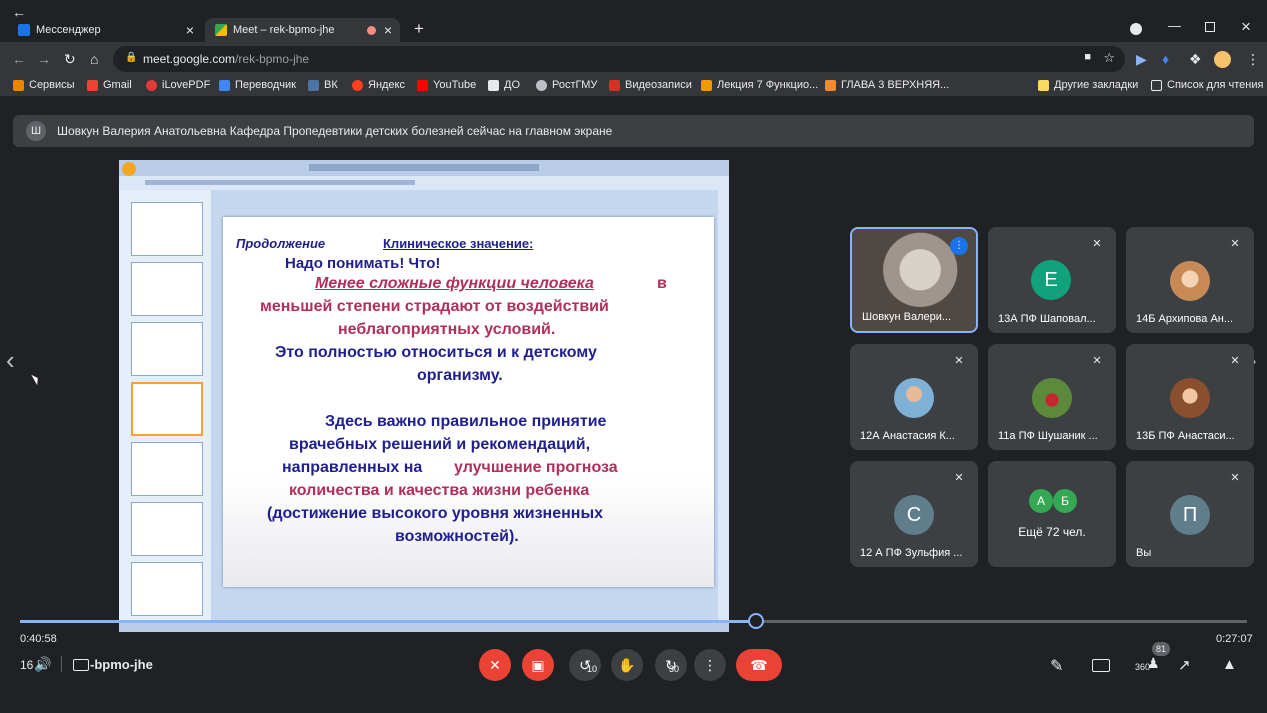 Image resolution: width=1267 pixels, height=713 pixels. I want to click on address-bar: 🔒 meet.google.com/rek-bpmo-jhe ■ ☆, so click(619, 59).